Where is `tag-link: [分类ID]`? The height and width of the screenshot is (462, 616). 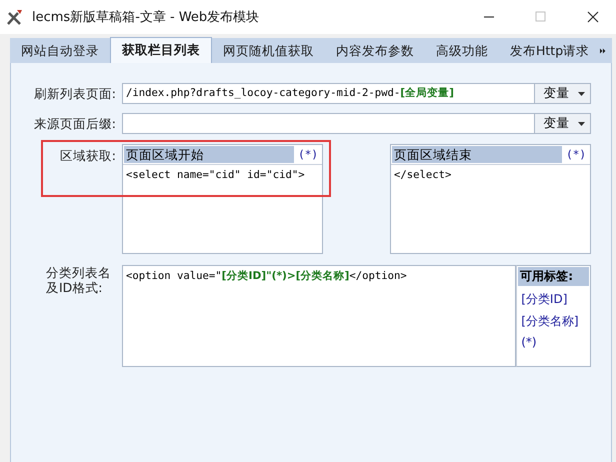 tag-link: [分类ID] is located at coordinates (553, 299).